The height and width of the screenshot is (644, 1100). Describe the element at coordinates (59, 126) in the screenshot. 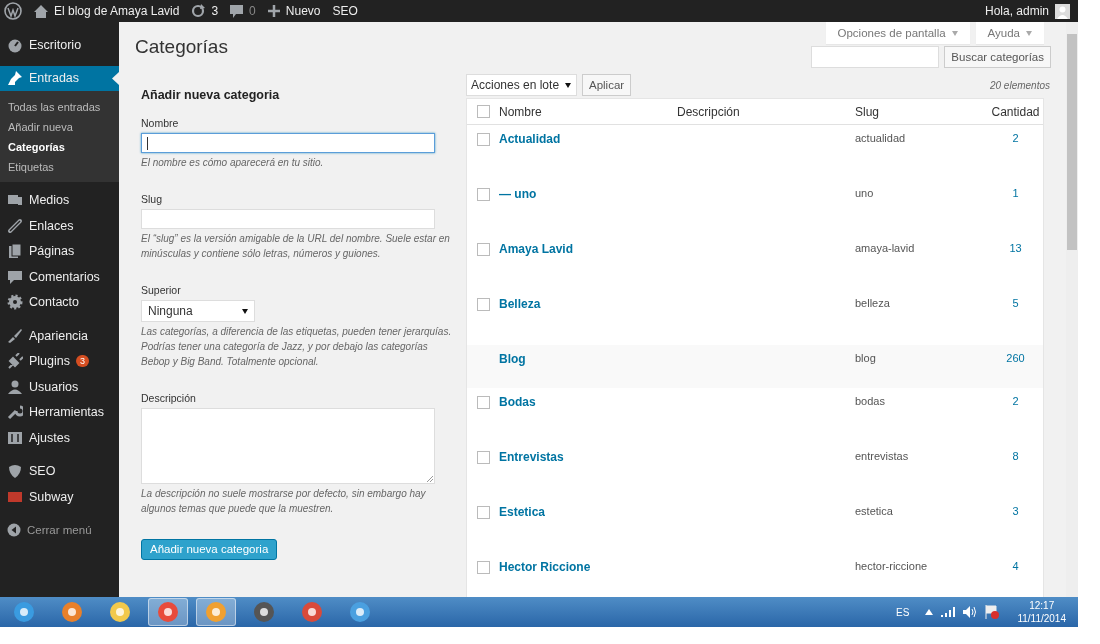

I see `submenu-item: Añadir nueva` at that location.